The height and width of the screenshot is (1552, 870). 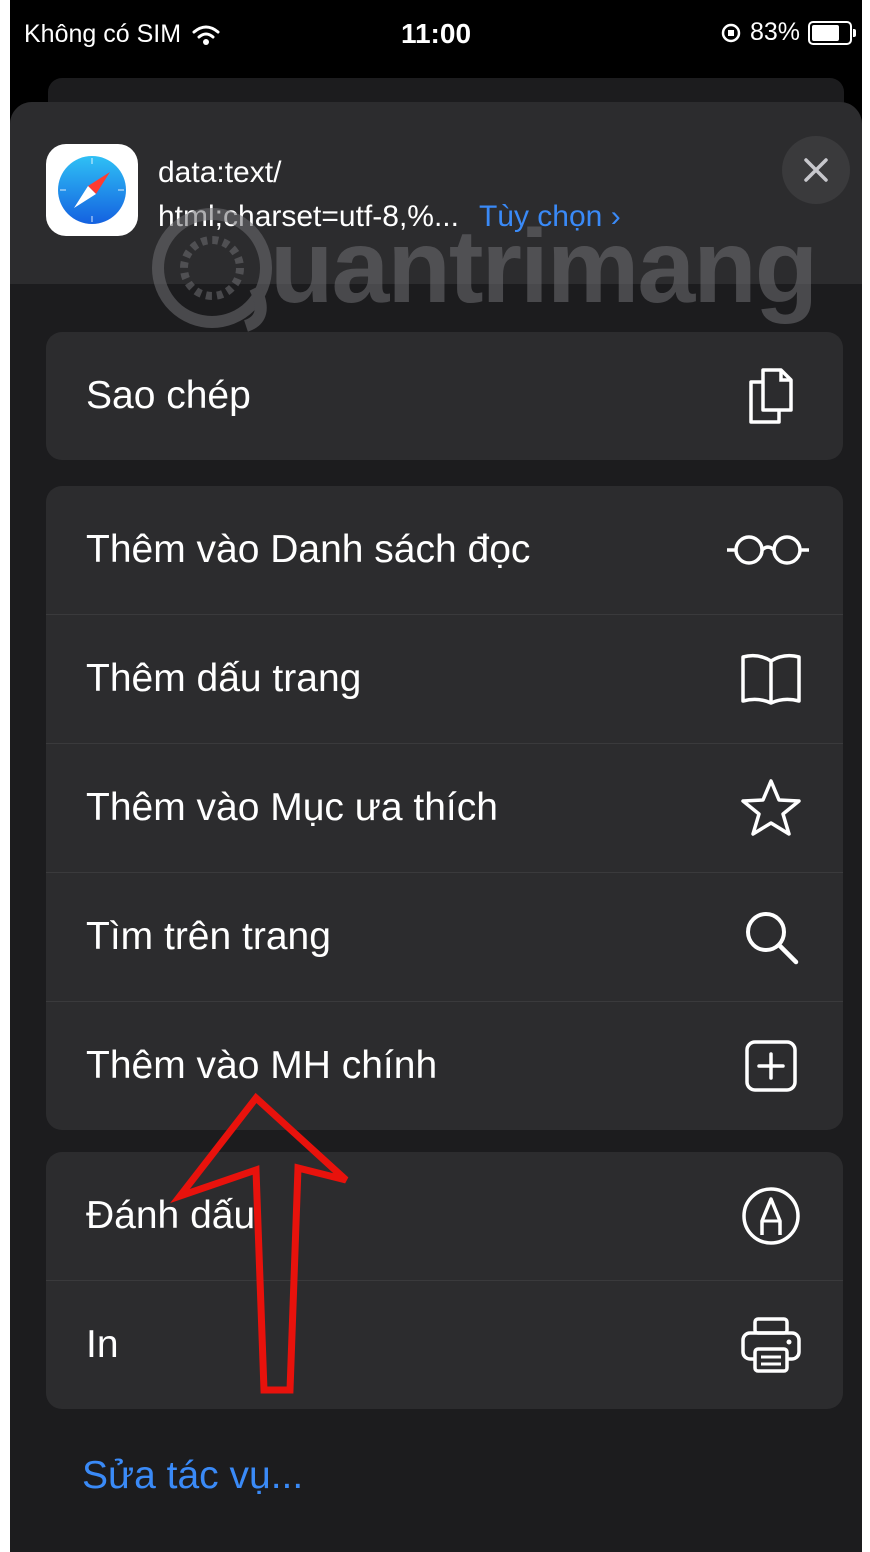 What do you see at coordinates (102, 1344) in the screenshot?
I see `action-label: In` at bounding box center [102, 1344].